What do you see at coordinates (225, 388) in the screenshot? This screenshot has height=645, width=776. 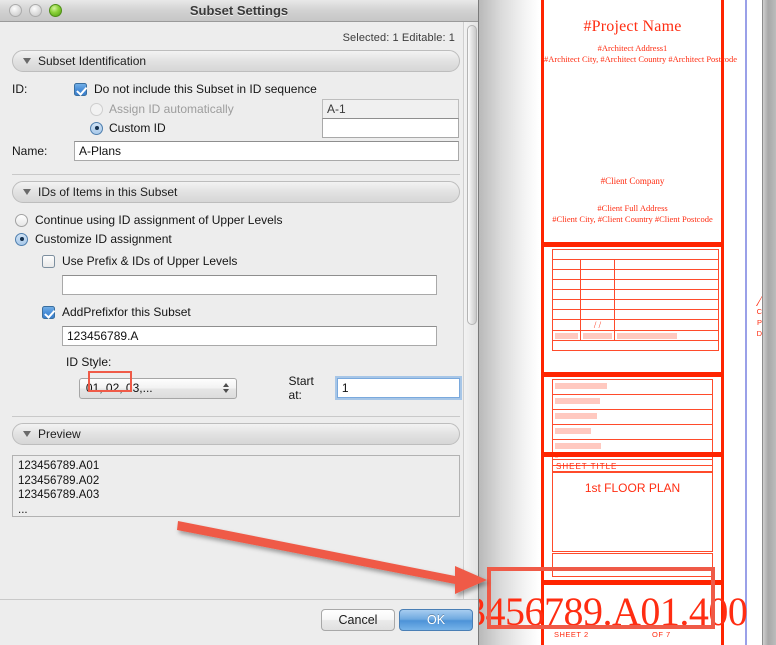 I see `stepper-arrows-icon` at bounding box center [225, 388].